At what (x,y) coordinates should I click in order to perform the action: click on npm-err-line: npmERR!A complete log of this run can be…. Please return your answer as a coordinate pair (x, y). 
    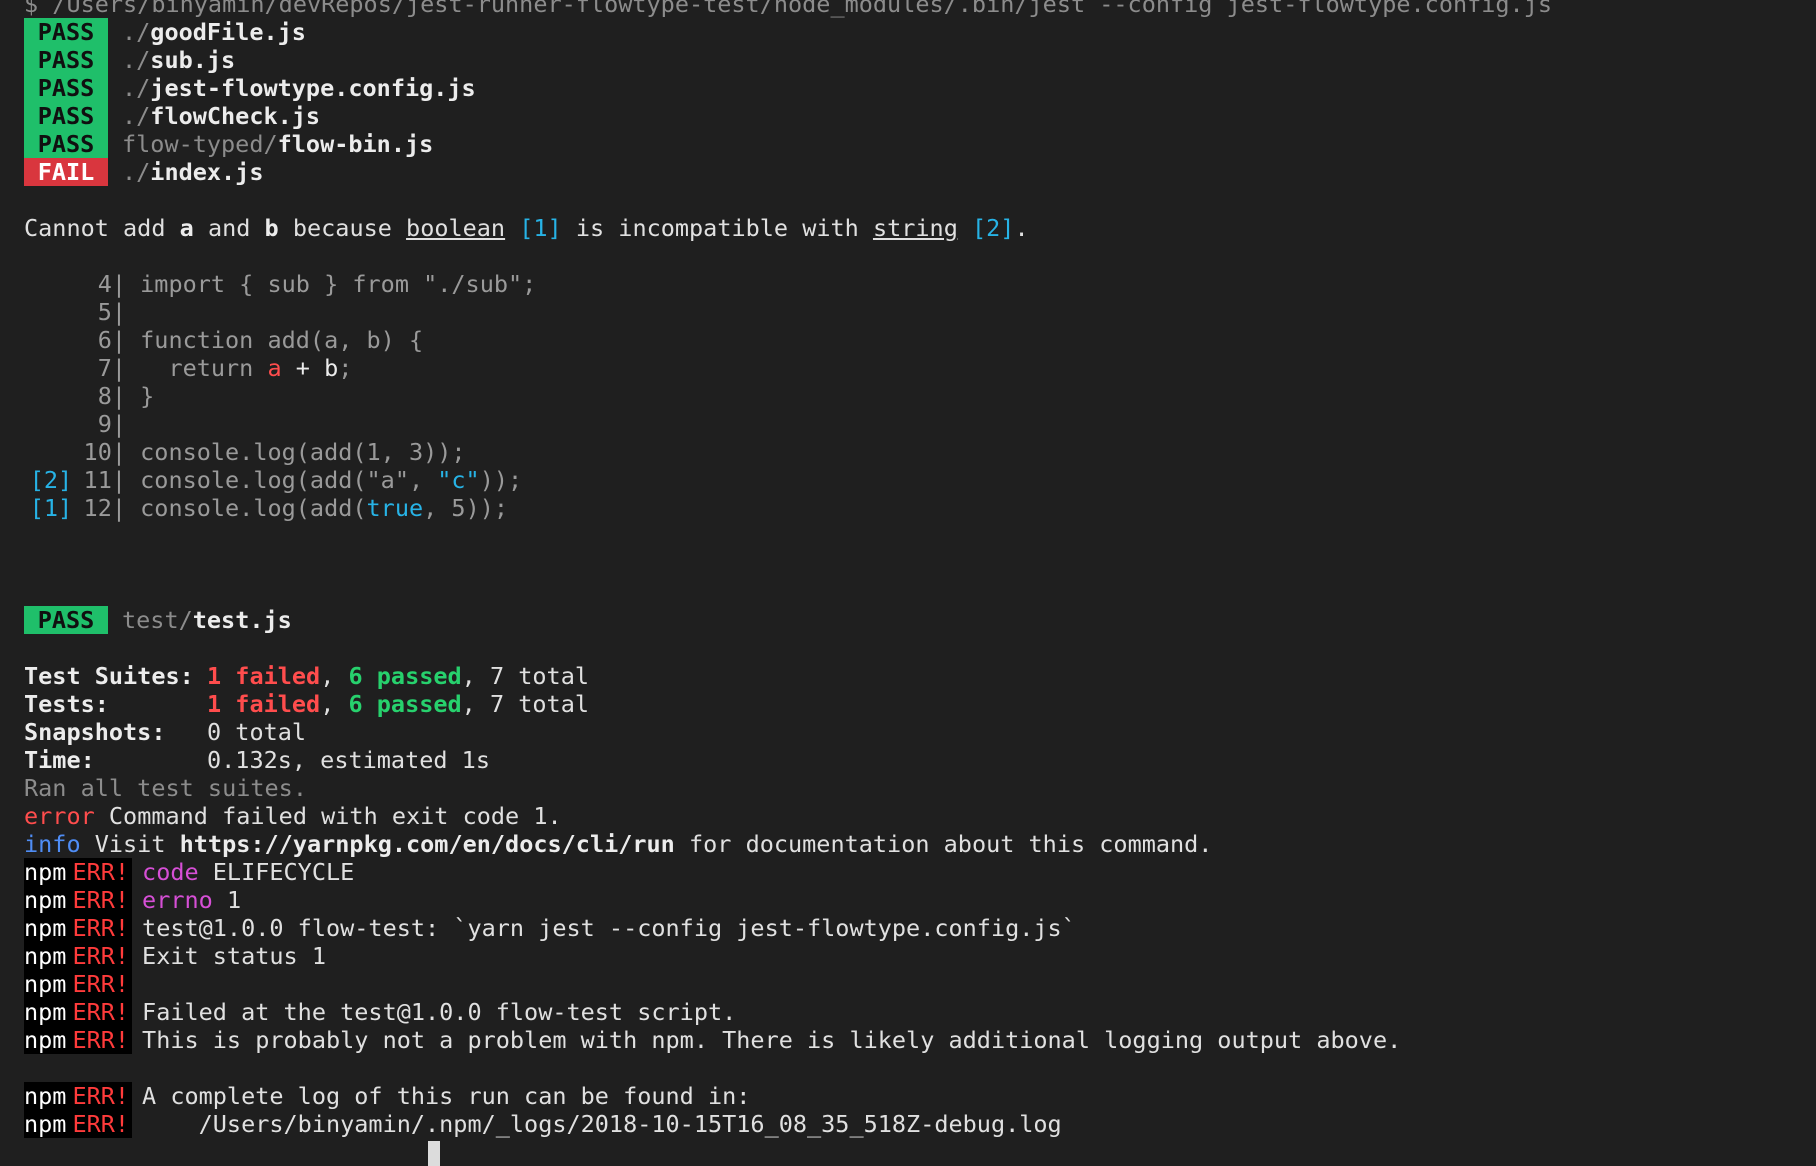
    Looking at the image, I should click on (914, 1096).